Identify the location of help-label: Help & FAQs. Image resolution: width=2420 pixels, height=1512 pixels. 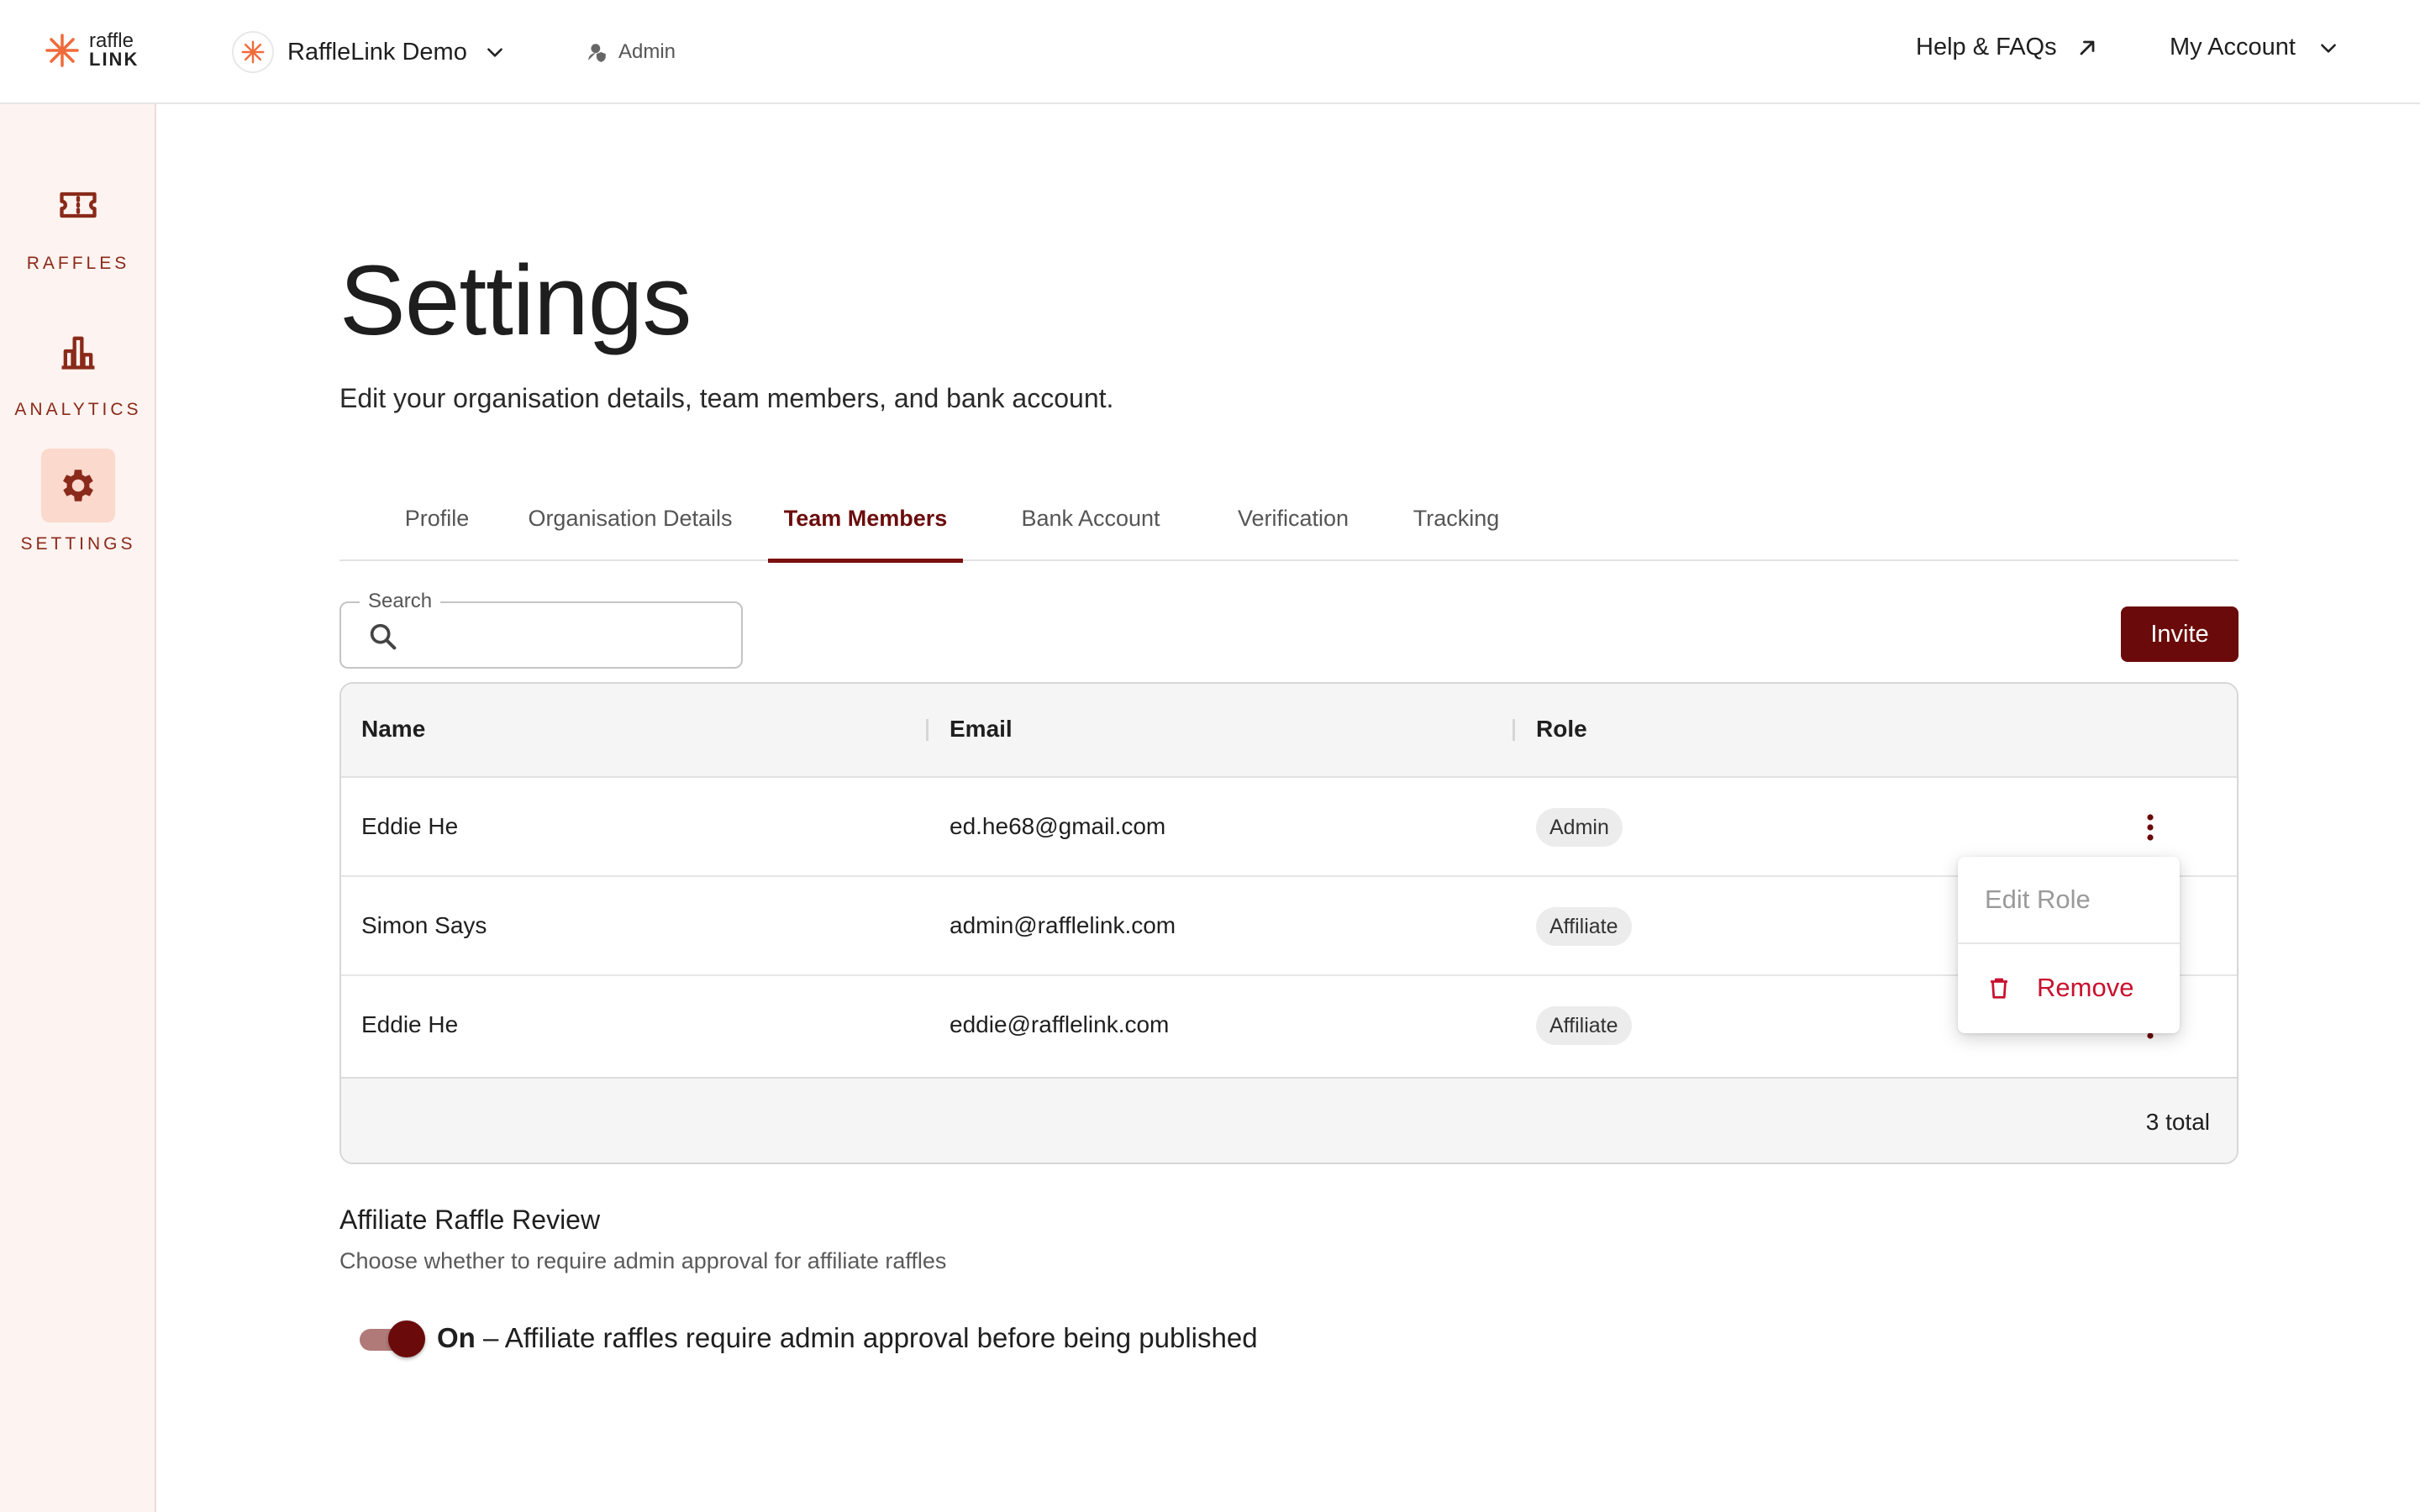
(1986, 47).